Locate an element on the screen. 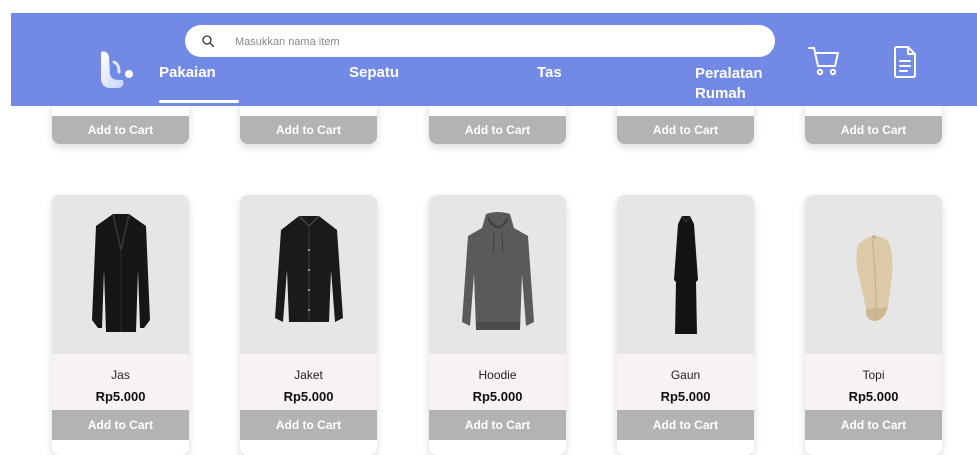 This screenshot has width=977, height=455. search-bar is located at coordinates (480, 41).